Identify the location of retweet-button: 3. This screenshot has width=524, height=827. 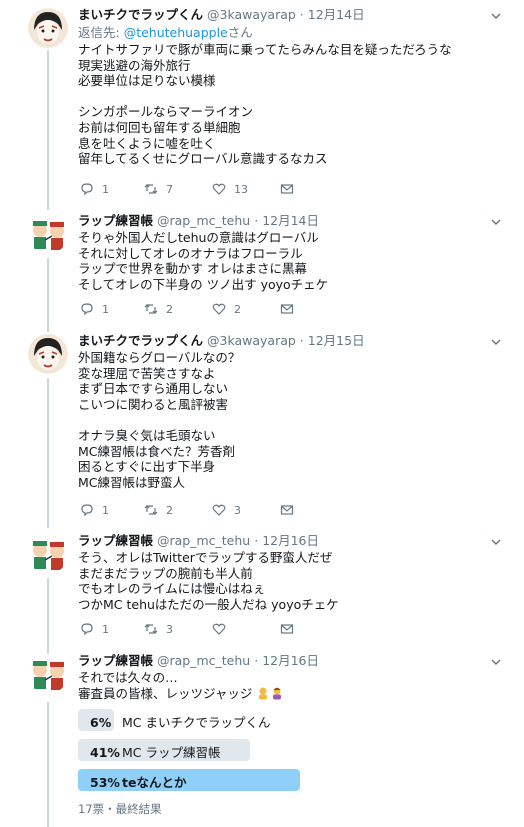
(158, 629).